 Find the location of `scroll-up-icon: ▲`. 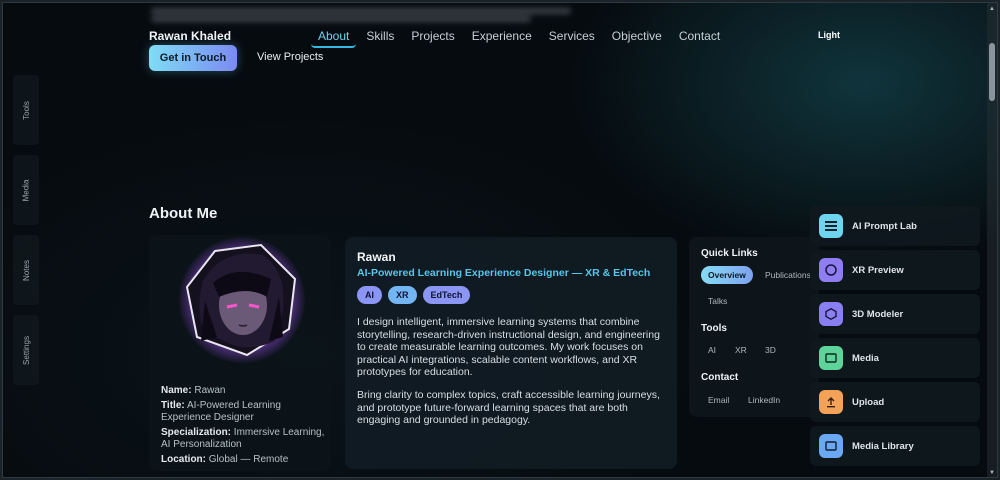

scroll-up-icon: ▲ is located at coordinates (992, 9).